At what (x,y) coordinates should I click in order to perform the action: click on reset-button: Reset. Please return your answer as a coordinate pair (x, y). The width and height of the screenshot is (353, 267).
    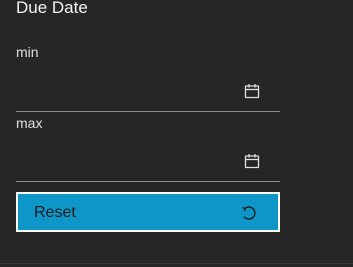
    Looking at the image, I should click on (148, 212).